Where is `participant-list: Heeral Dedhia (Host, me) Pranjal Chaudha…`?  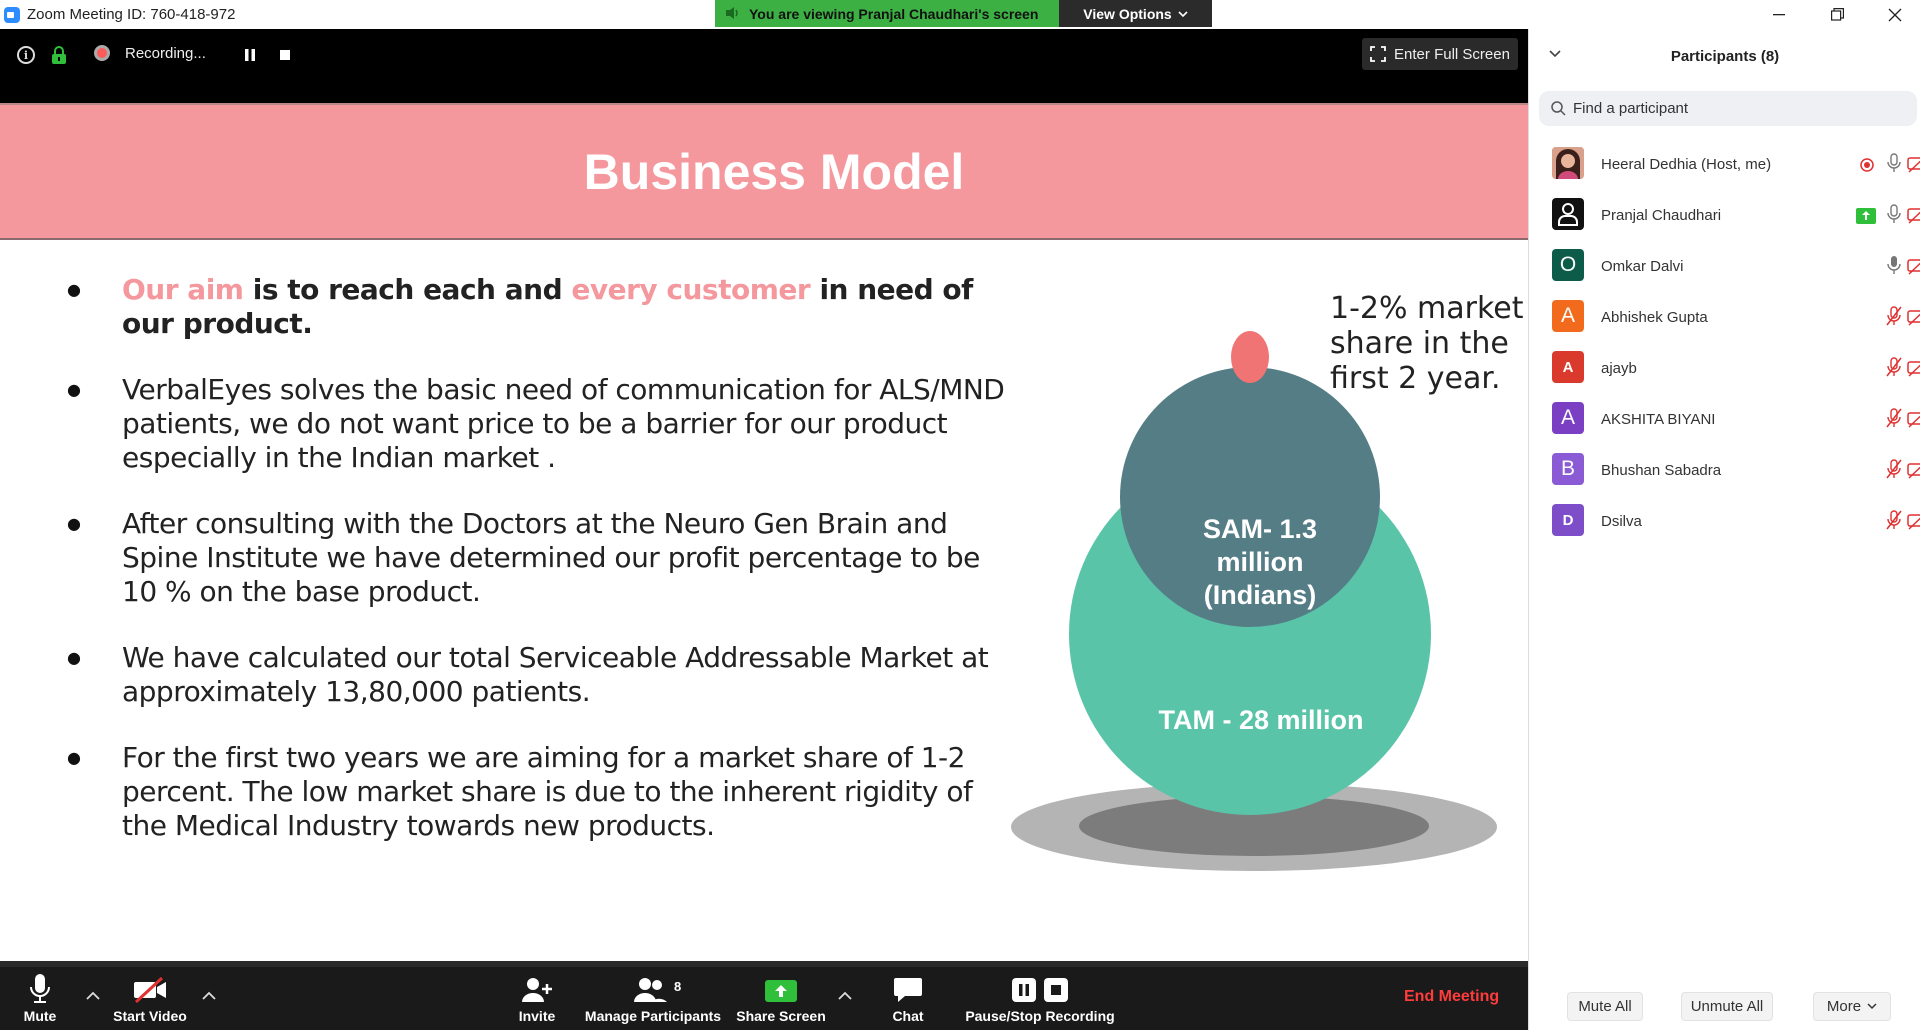
participant-list: Heeral Dedhia (Host, me) Pranjal Chaudha… is located at coordinates (1724, 344).